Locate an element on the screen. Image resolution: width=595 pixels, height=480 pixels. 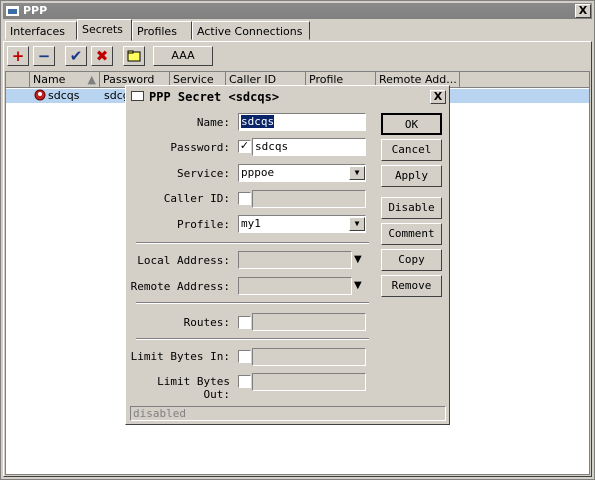
dialog-window-icon is located at coordinates (137, 96).